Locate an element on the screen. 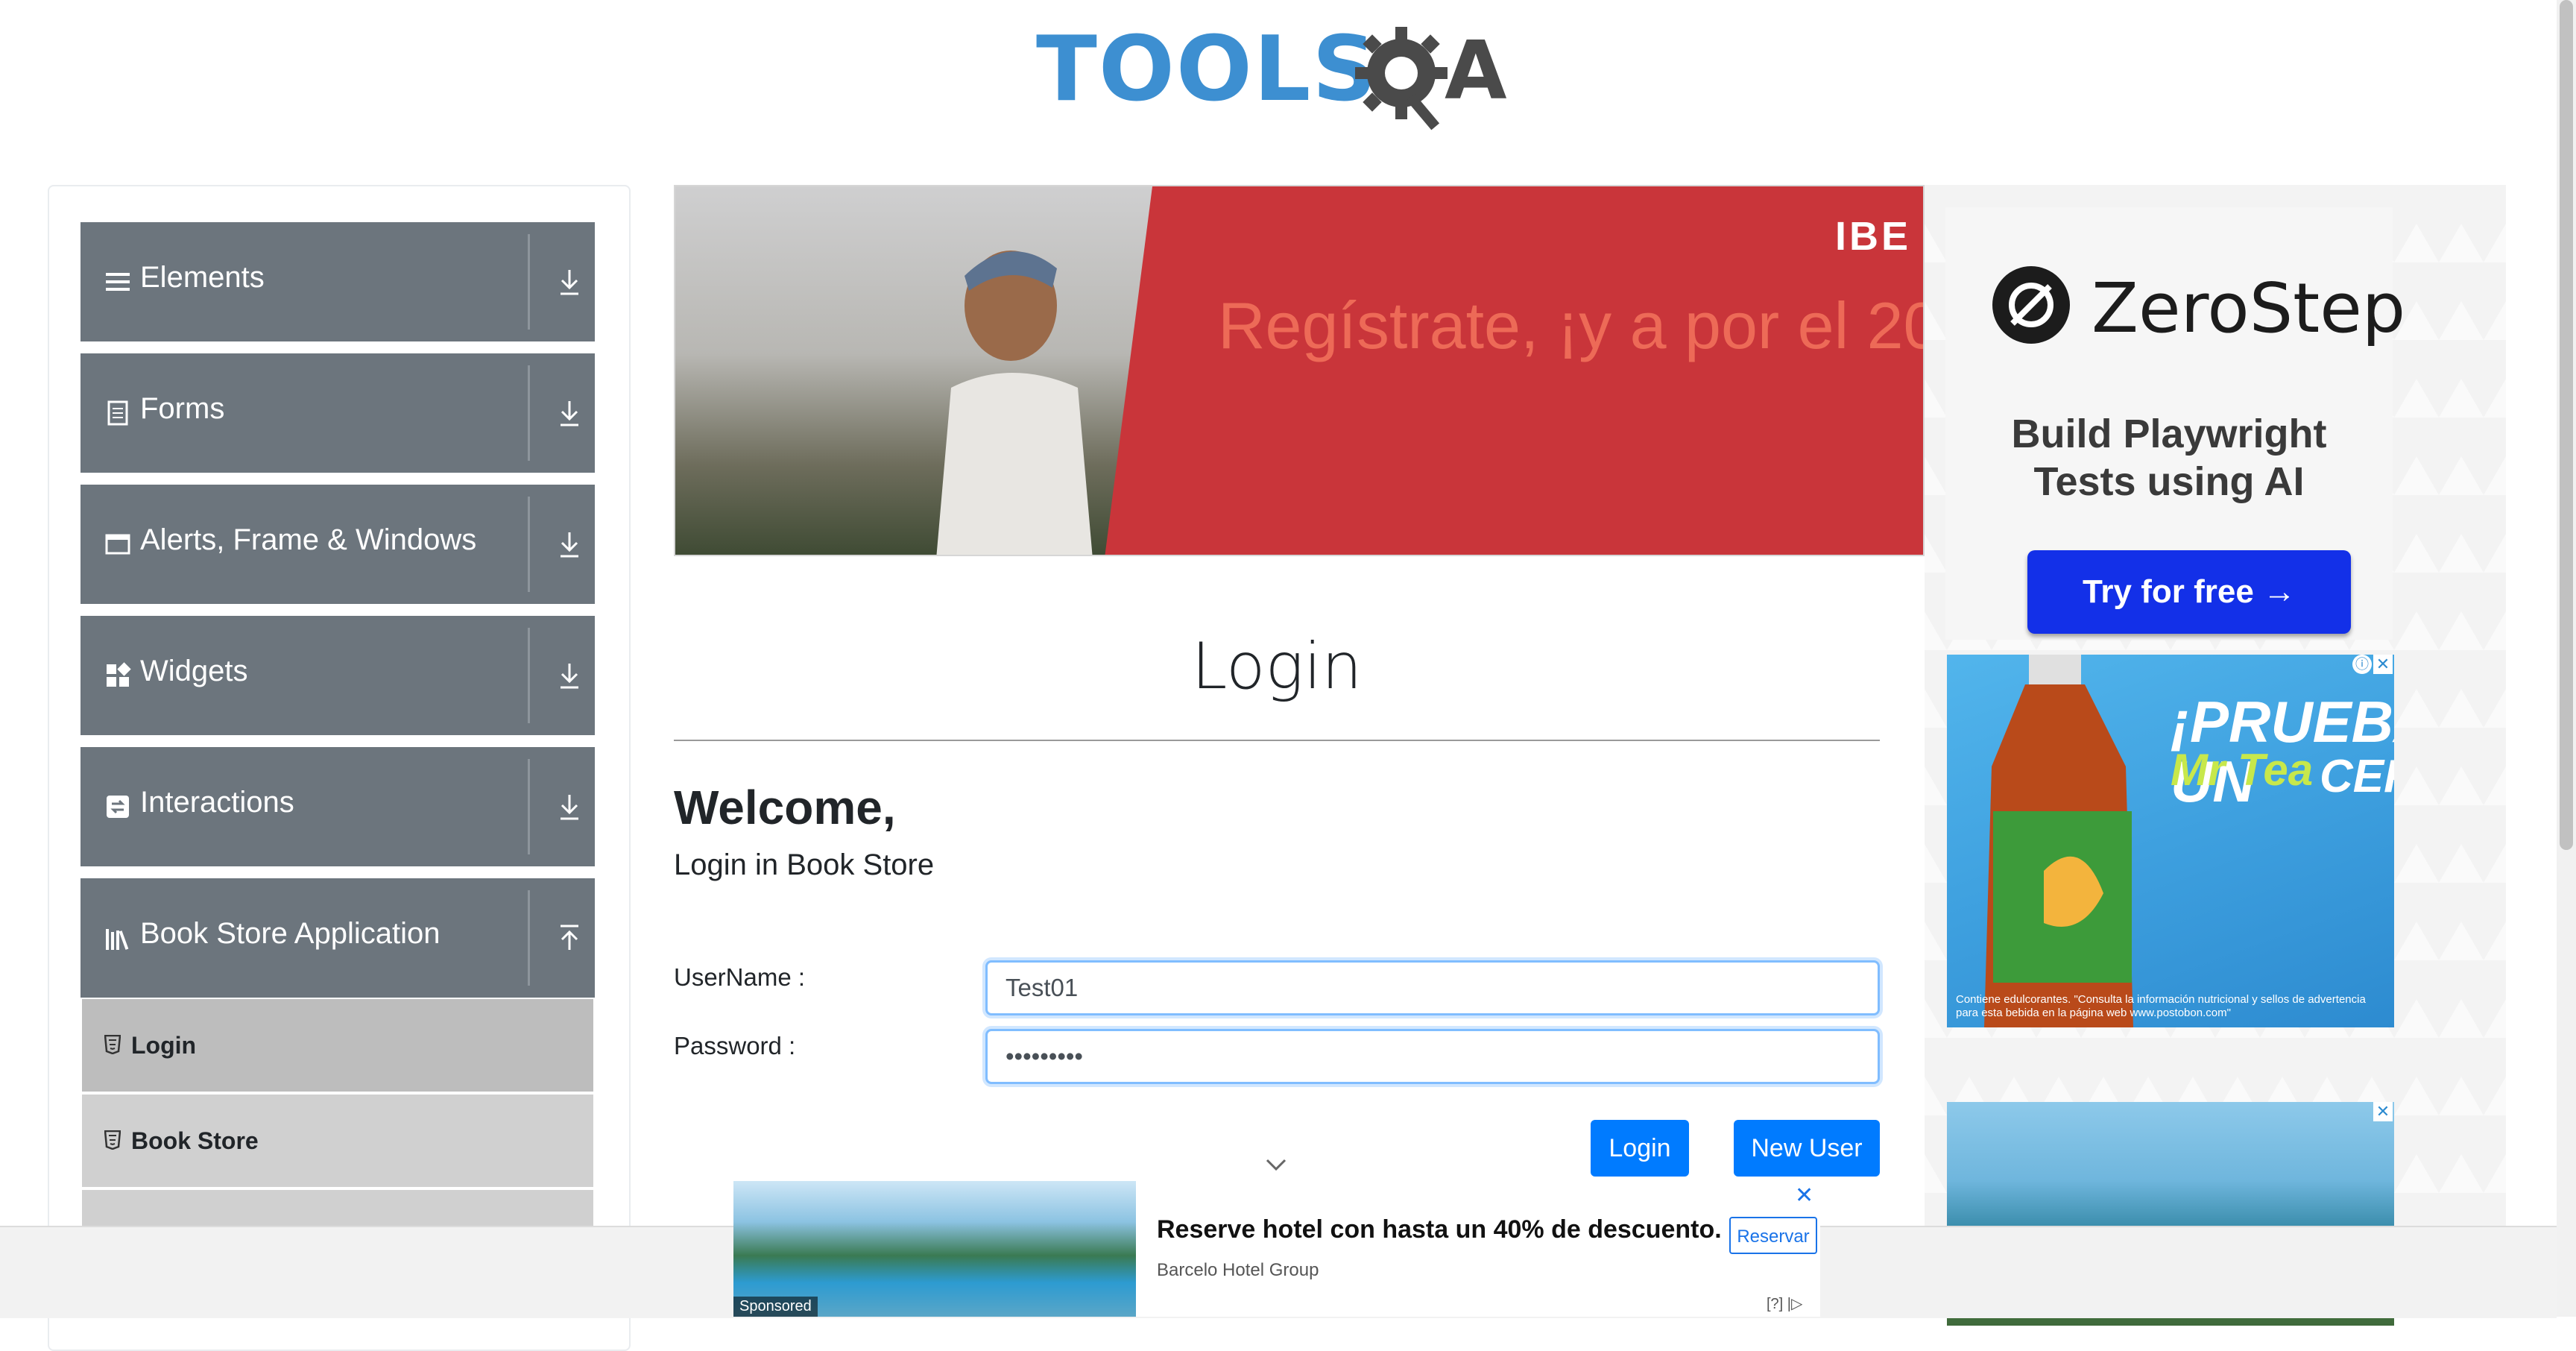  banner-slogan: Regístrate, ¡y a por el 20! is located at coordinates (1571, 325).